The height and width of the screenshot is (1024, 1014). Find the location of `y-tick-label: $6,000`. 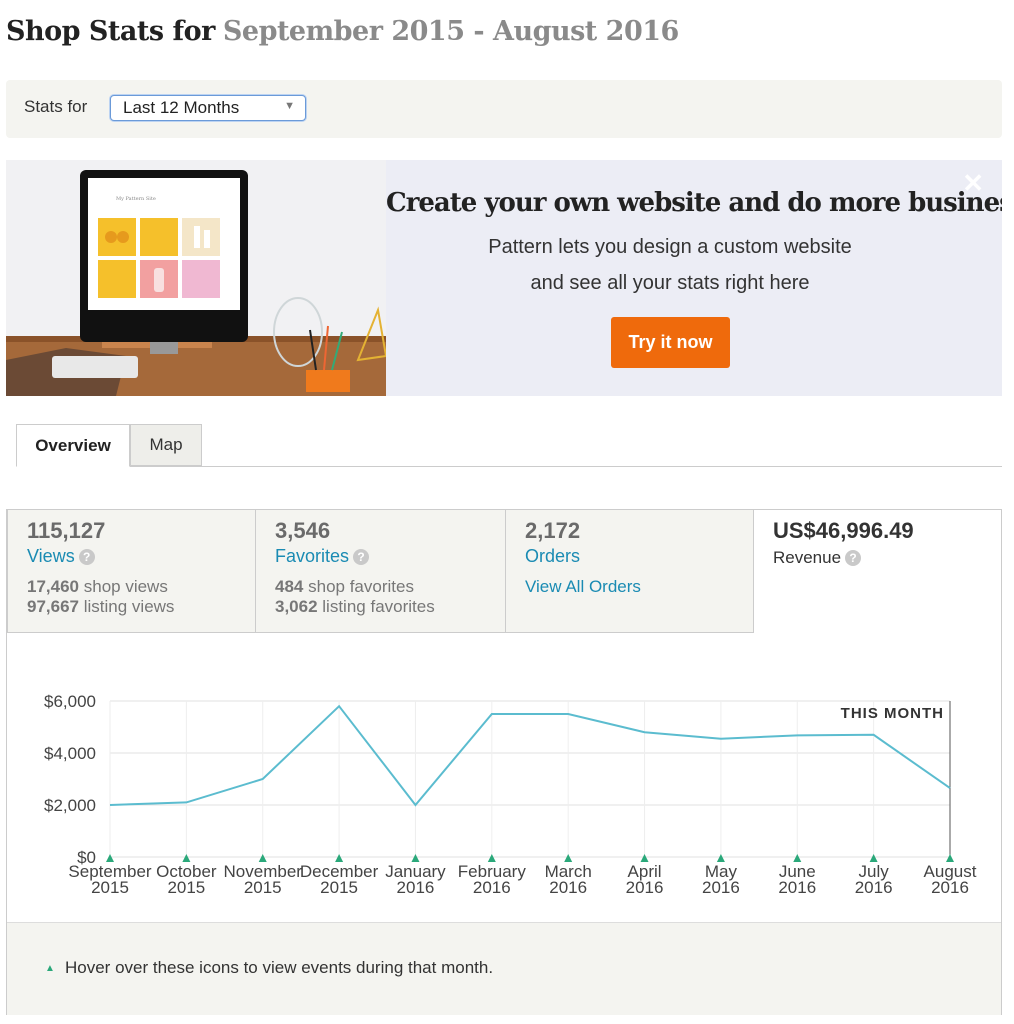

y-tick-label: $6,000 is located at coordinates (70, 701).